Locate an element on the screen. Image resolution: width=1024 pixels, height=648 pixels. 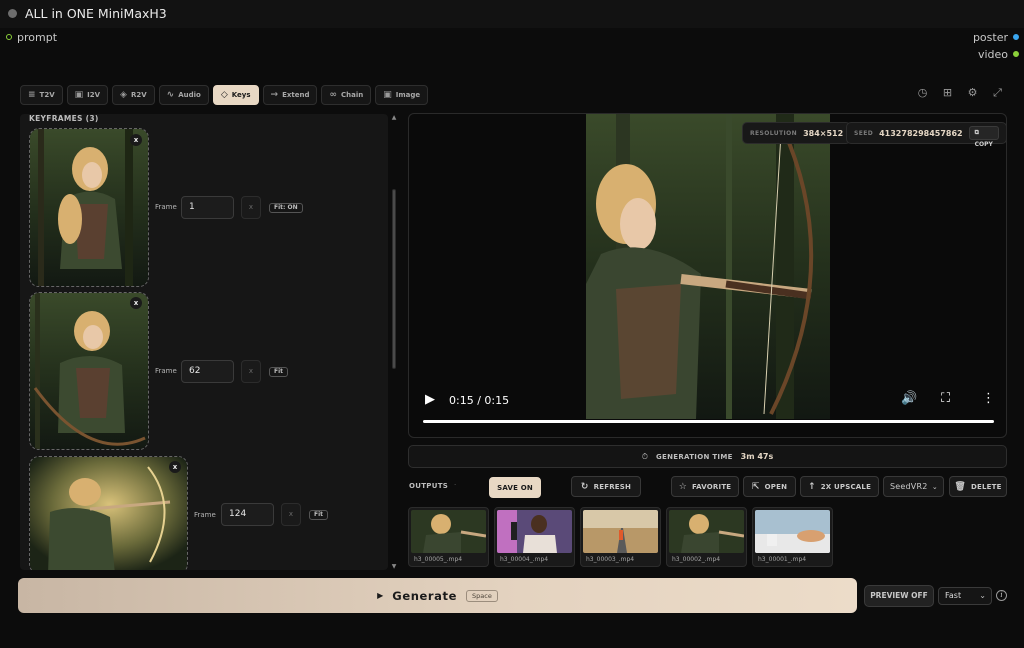
input-port-prompt: prompt is located at coordinates (31, 37).